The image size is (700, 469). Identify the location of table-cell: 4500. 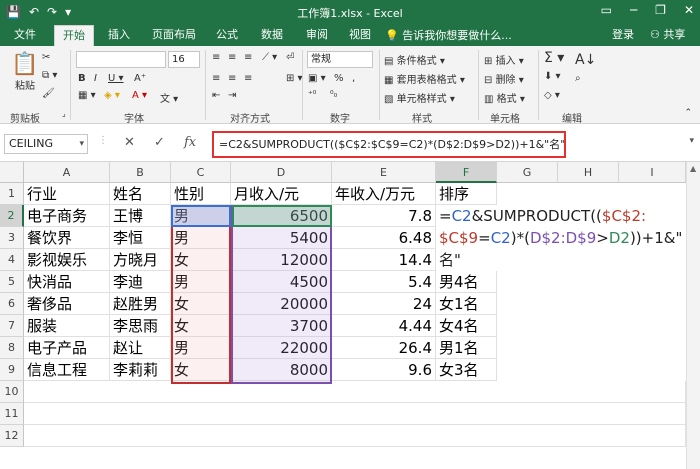
(281, 282).